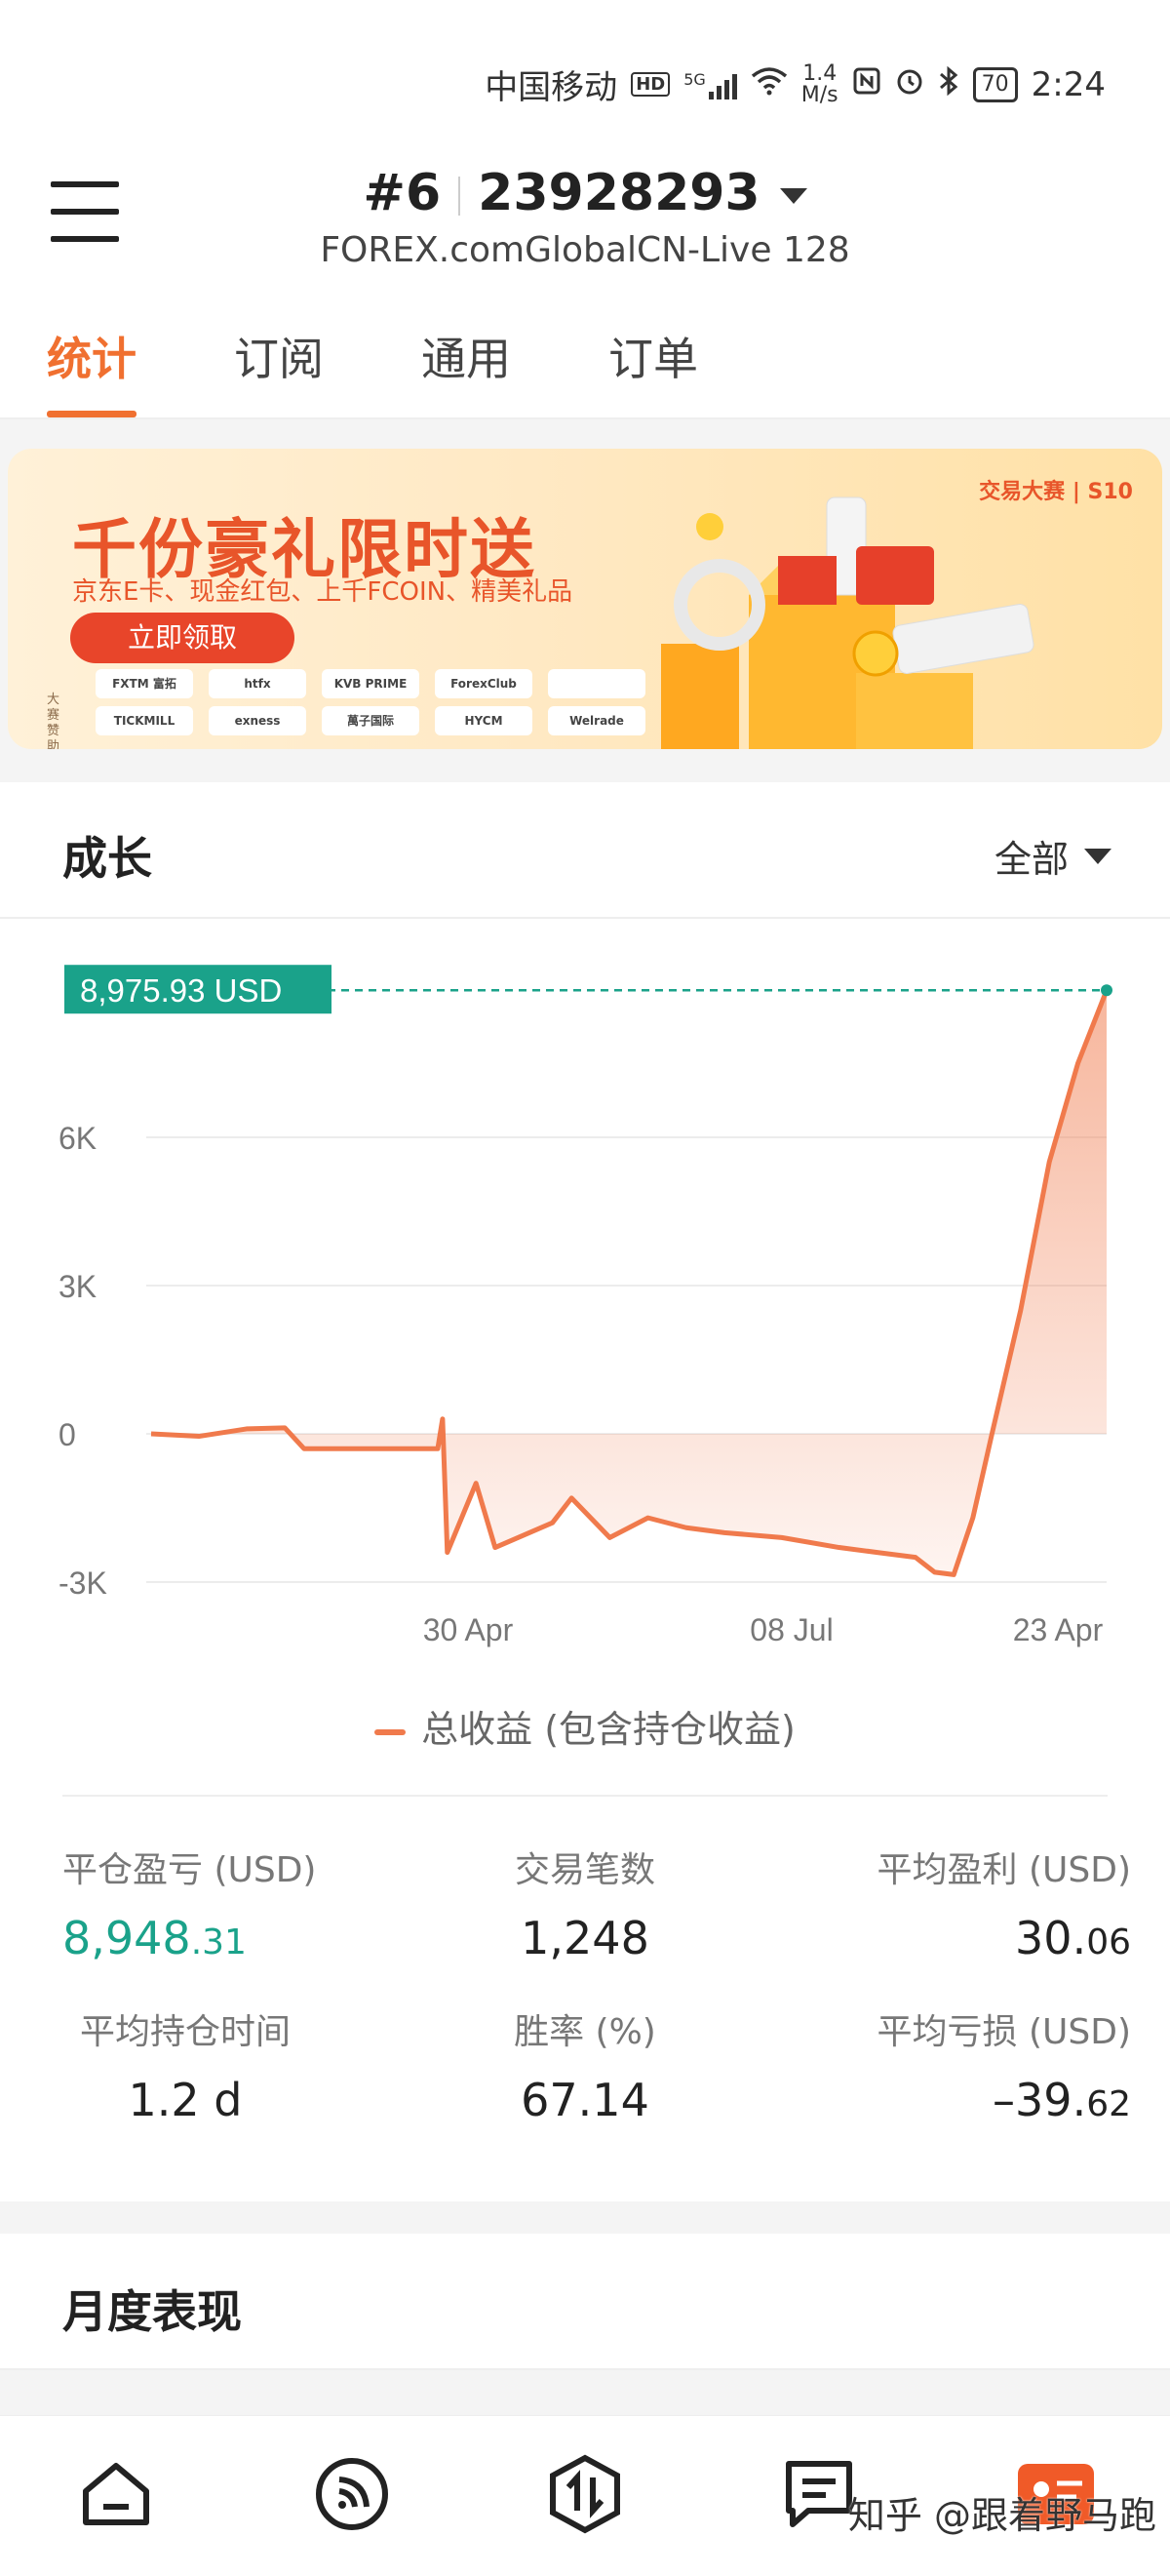  Describe the element at coordinates (352, 2494) in the screenshot. I see `signal-feed-icon` at that location.